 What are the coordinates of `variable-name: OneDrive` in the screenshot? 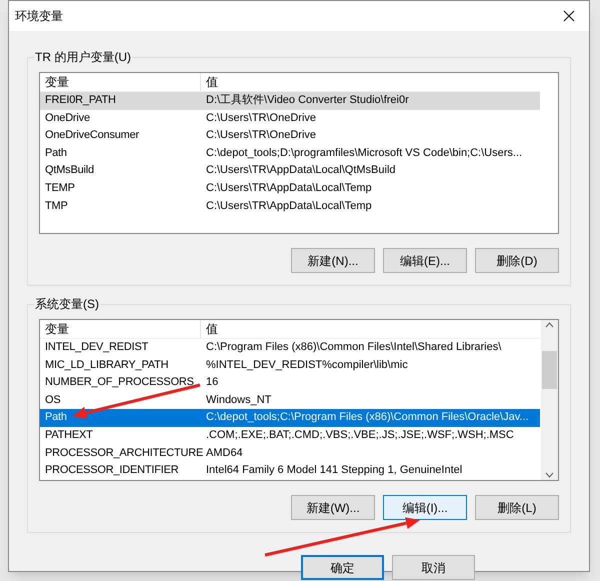 It's located at (67, 118).